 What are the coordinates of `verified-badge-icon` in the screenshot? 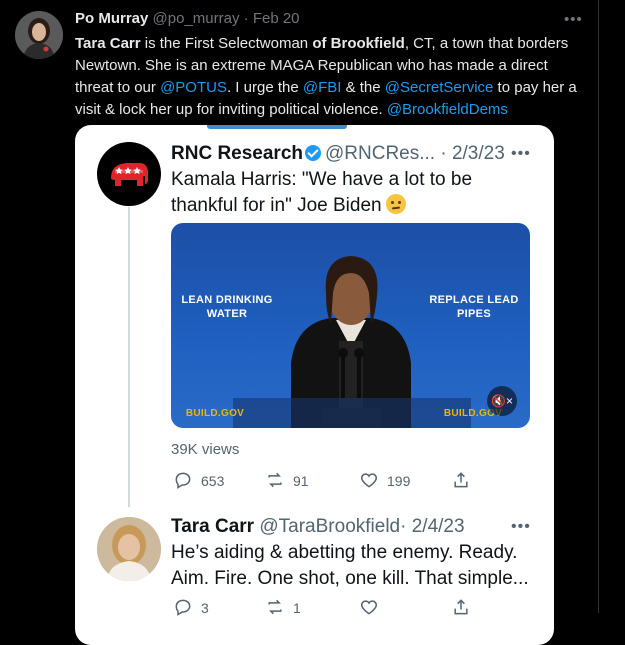 It's located at (313, 153).